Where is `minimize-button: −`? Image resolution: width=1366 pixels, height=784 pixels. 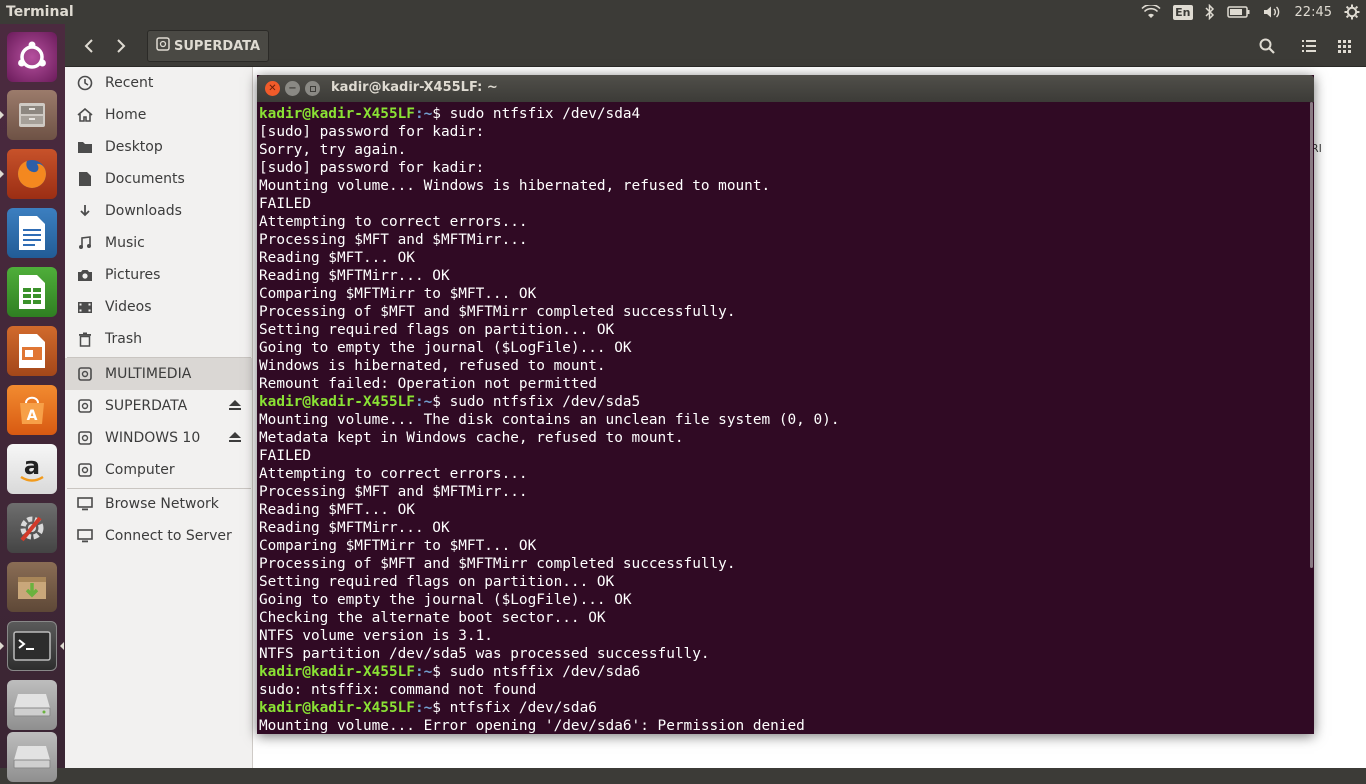 minimize-button: − is located at coordinates (292, 88).